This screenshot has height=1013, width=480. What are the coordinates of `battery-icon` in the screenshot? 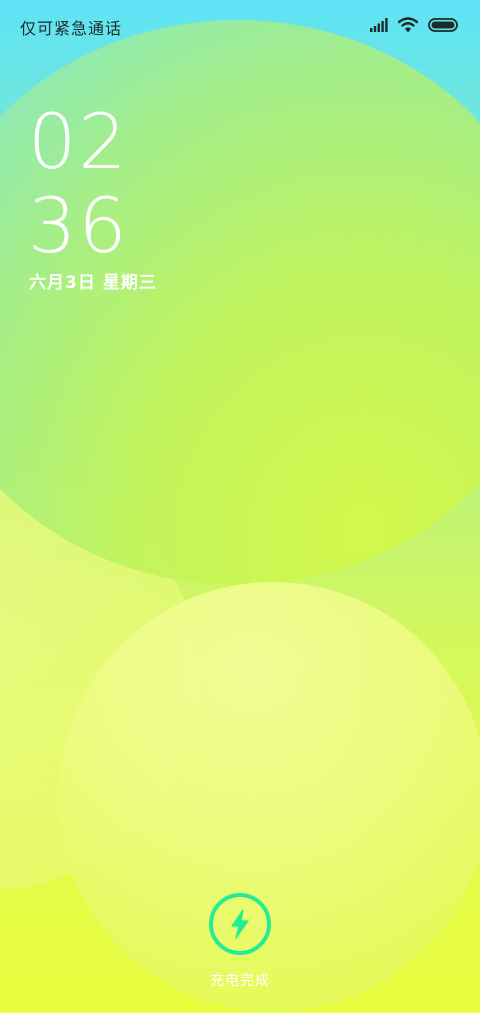 It's located at (443, 24).